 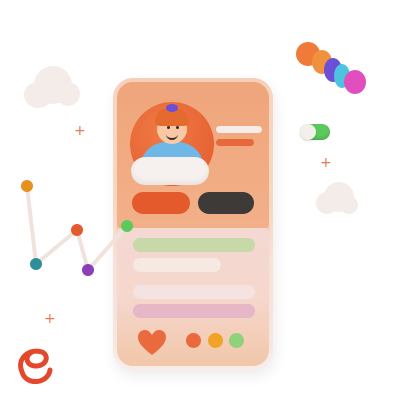 I want to click on chart-decoration, so click(x=77, y=228).